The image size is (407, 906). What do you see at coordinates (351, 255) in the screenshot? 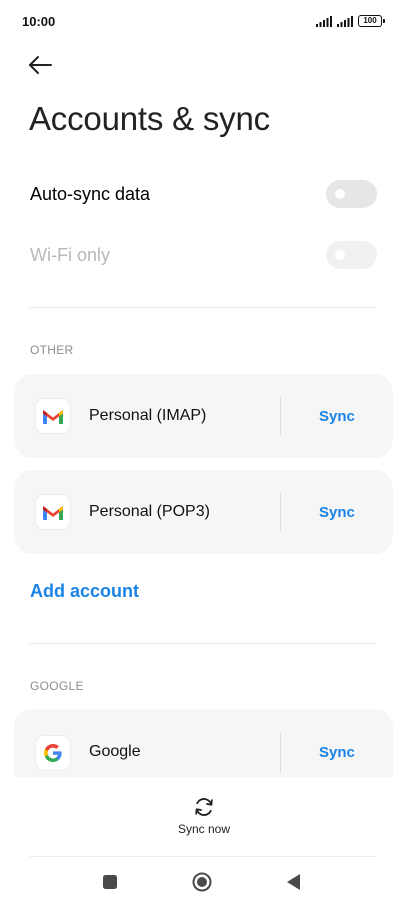
I see `wifi-only-toggle` at bounding box center [351, 255].